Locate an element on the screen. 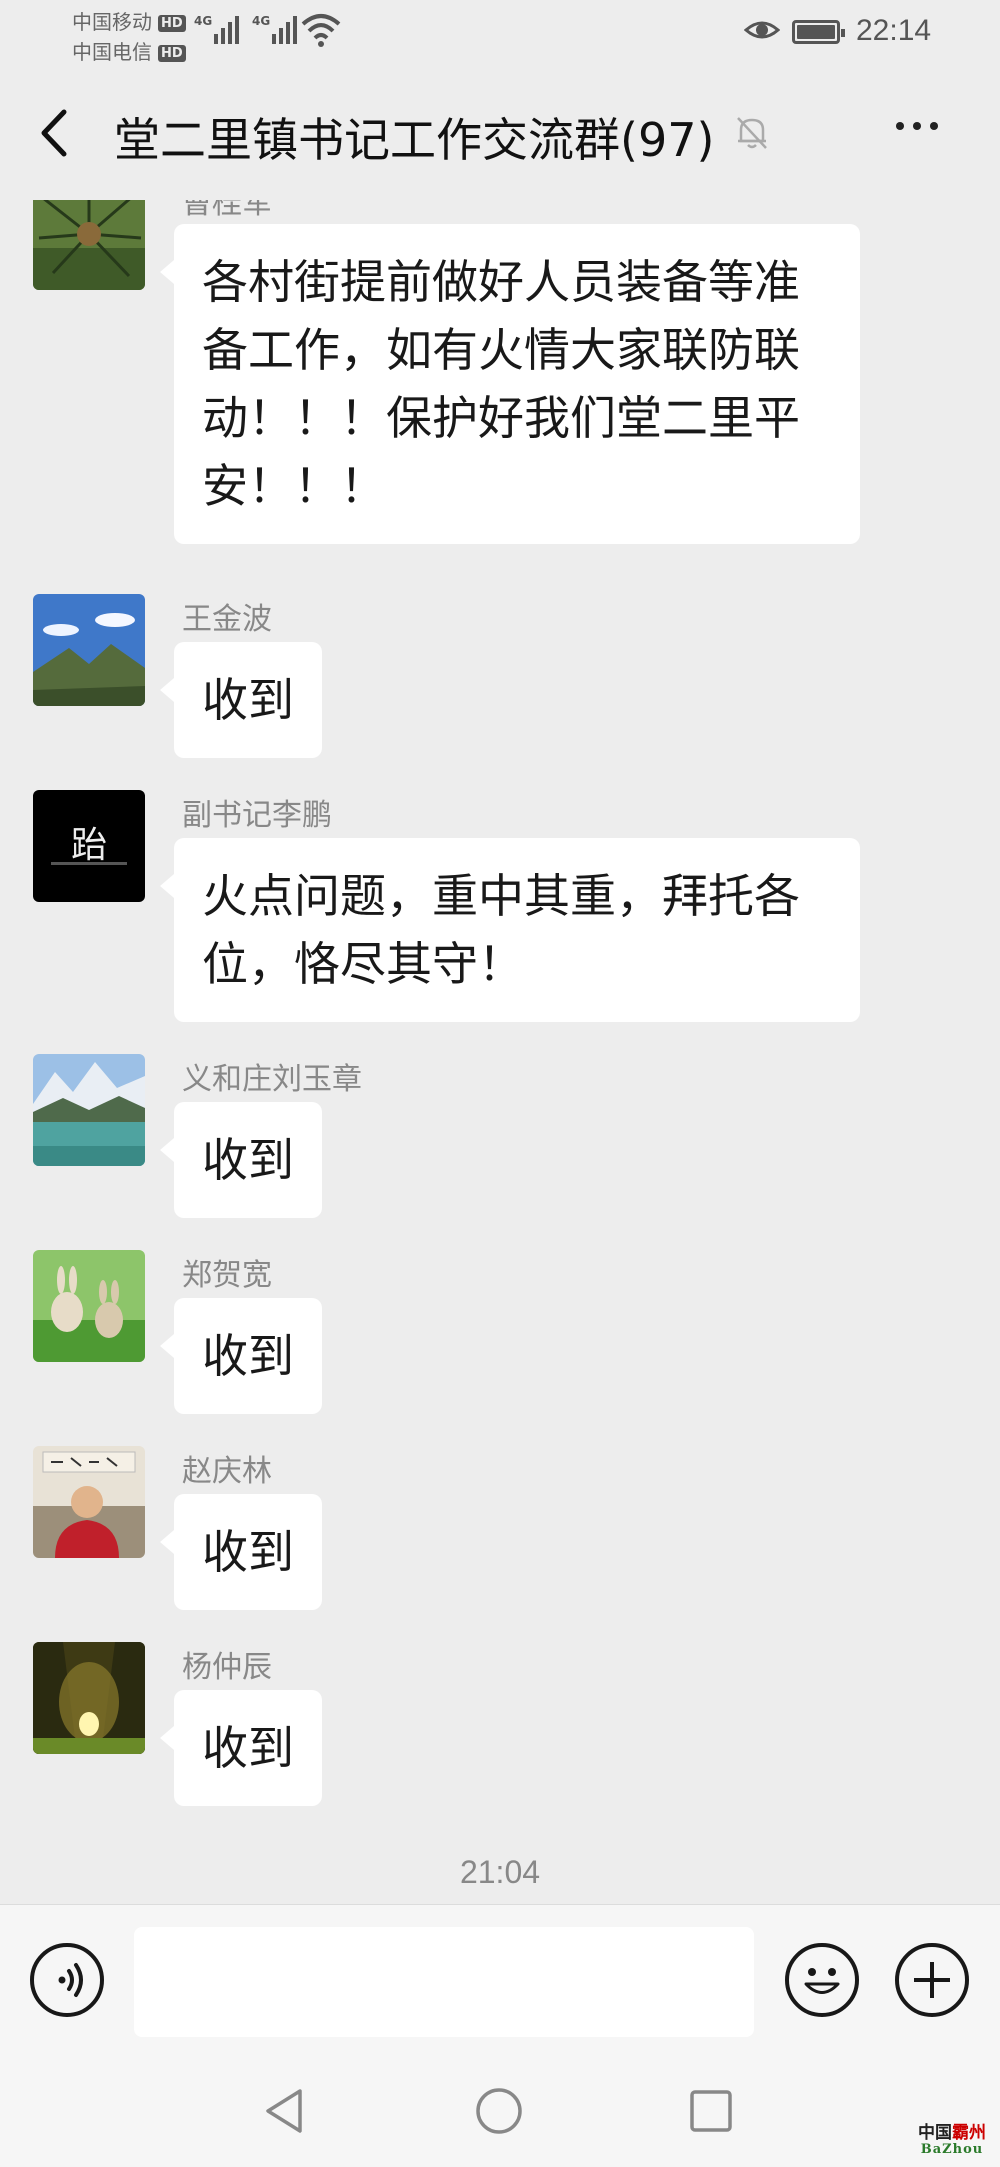 Image resolution: width=1000 pixels, height=2167 pixels. sender-name: 曹桂军 is located at coordinates (227, 210).